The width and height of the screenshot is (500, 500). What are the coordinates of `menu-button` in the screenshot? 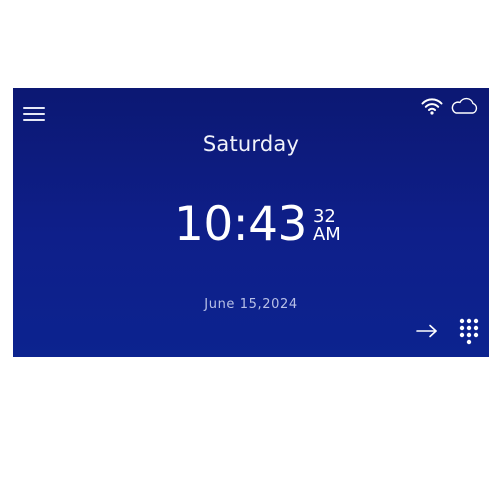 It's located at (35, 115).